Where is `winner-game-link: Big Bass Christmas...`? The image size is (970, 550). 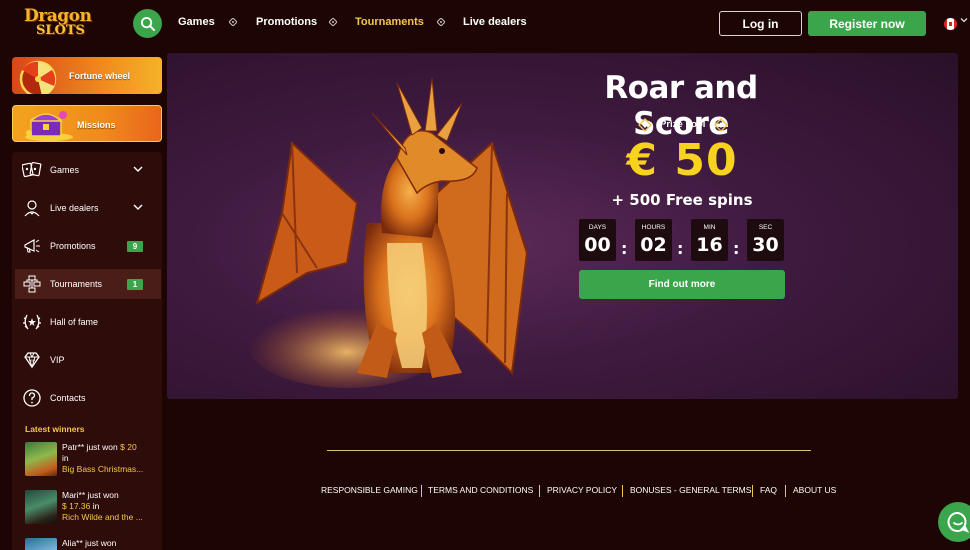 winner-game-link: Big Bass Christmas... is located at coordinates (105, 469).